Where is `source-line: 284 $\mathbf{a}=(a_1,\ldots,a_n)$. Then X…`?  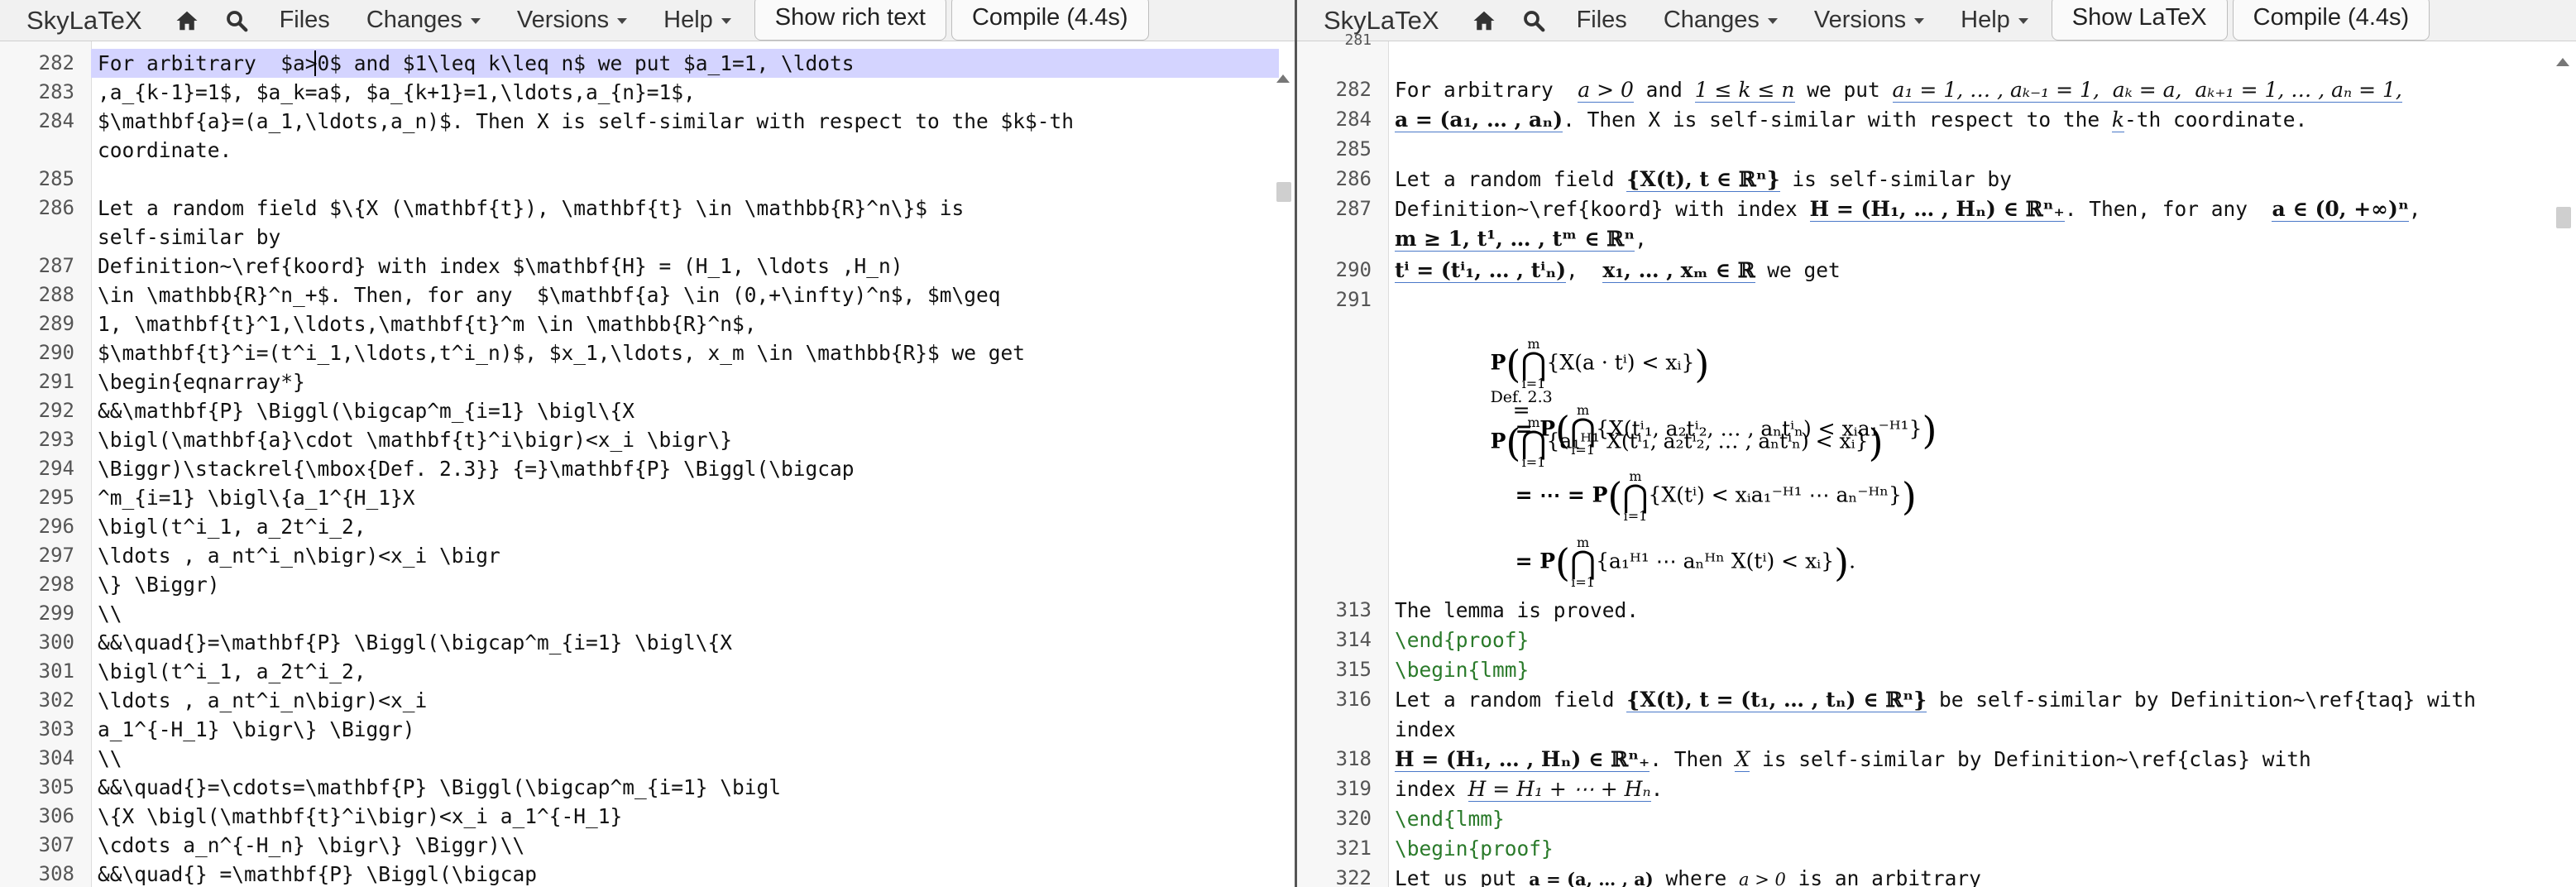 source-line: 284 $\mathbf{a}=(a_1,\ldots,a_n)$. Then X… is located at coordinates (647, 122).